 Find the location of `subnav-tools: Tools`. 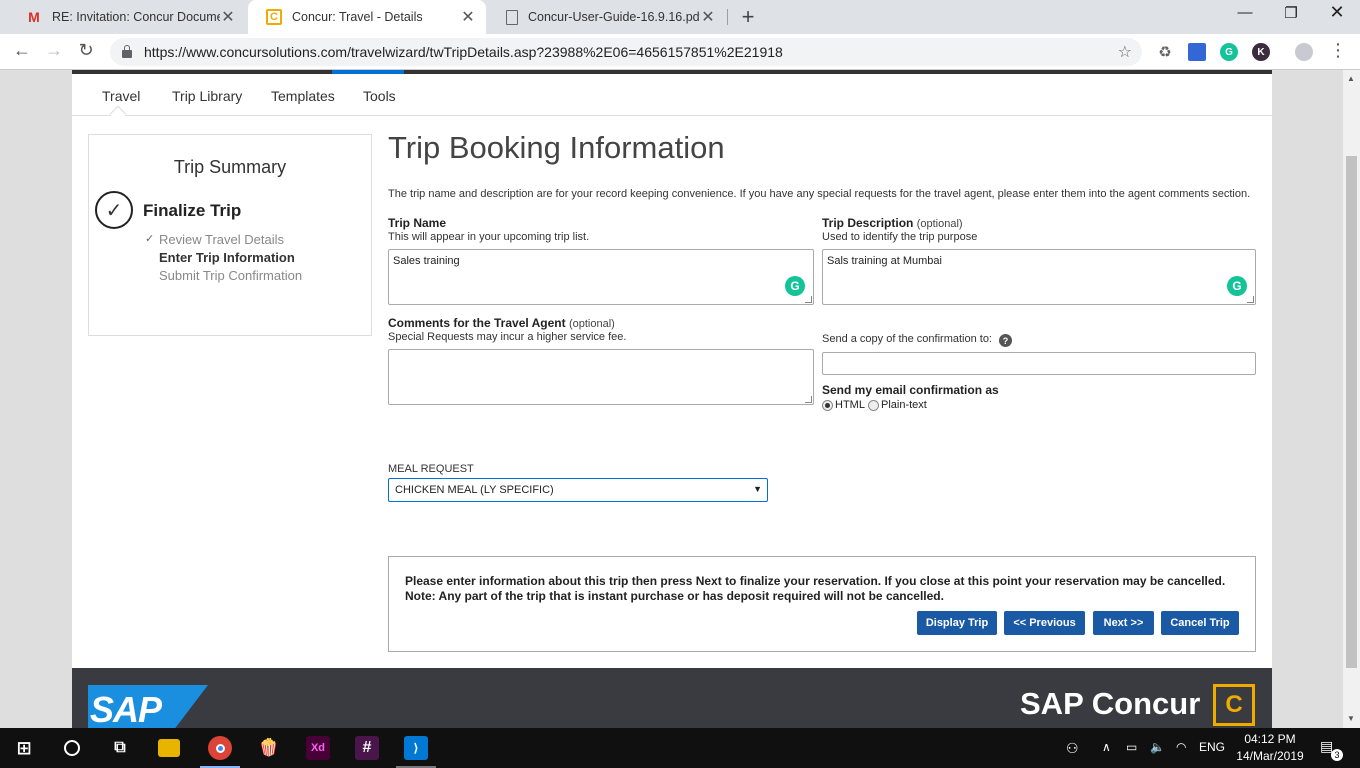

subnav-tools: Tools is located at coordinates (379, 96).